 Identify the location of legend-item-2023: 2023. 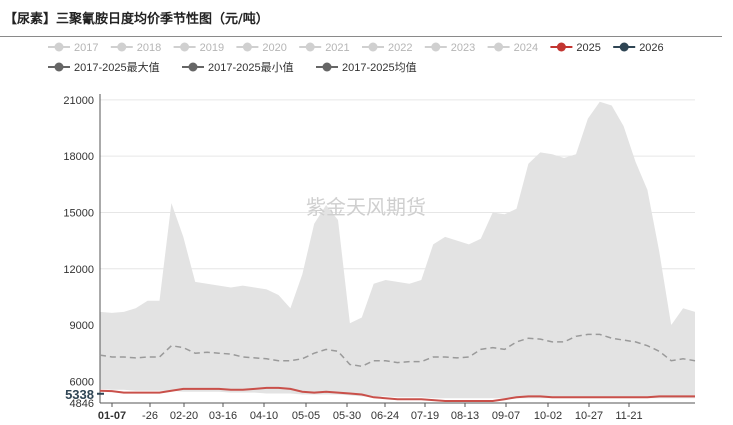
(449, 48).